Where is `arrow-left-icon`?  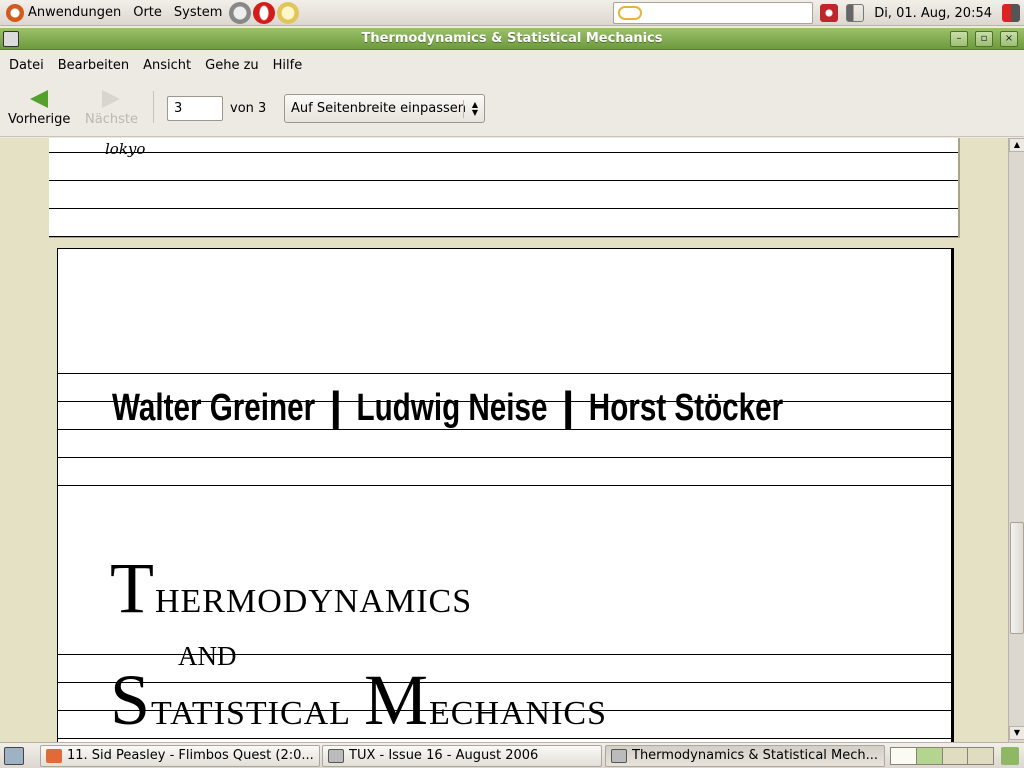 arrow-left-icon is located at coordinates (39, 99).